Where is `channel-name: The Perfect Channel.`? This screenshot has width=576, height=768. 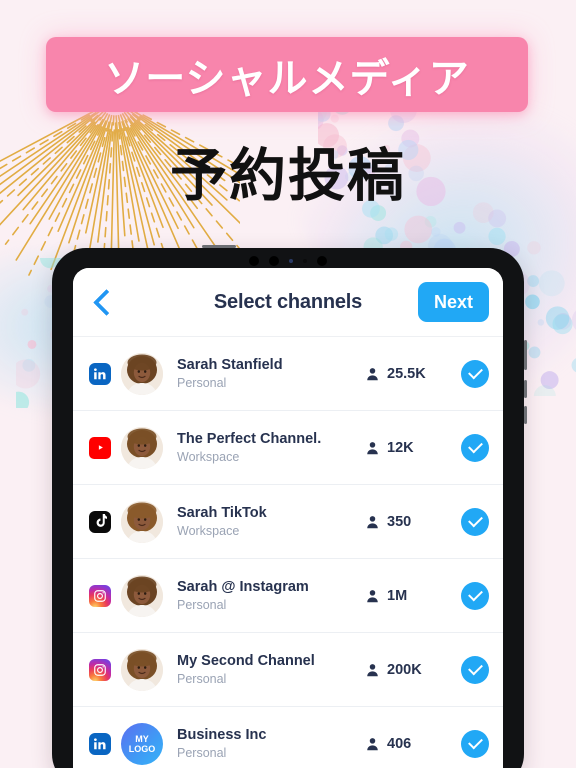 channel-name: The Perfect Channel. is located at coordinates (249, 438).